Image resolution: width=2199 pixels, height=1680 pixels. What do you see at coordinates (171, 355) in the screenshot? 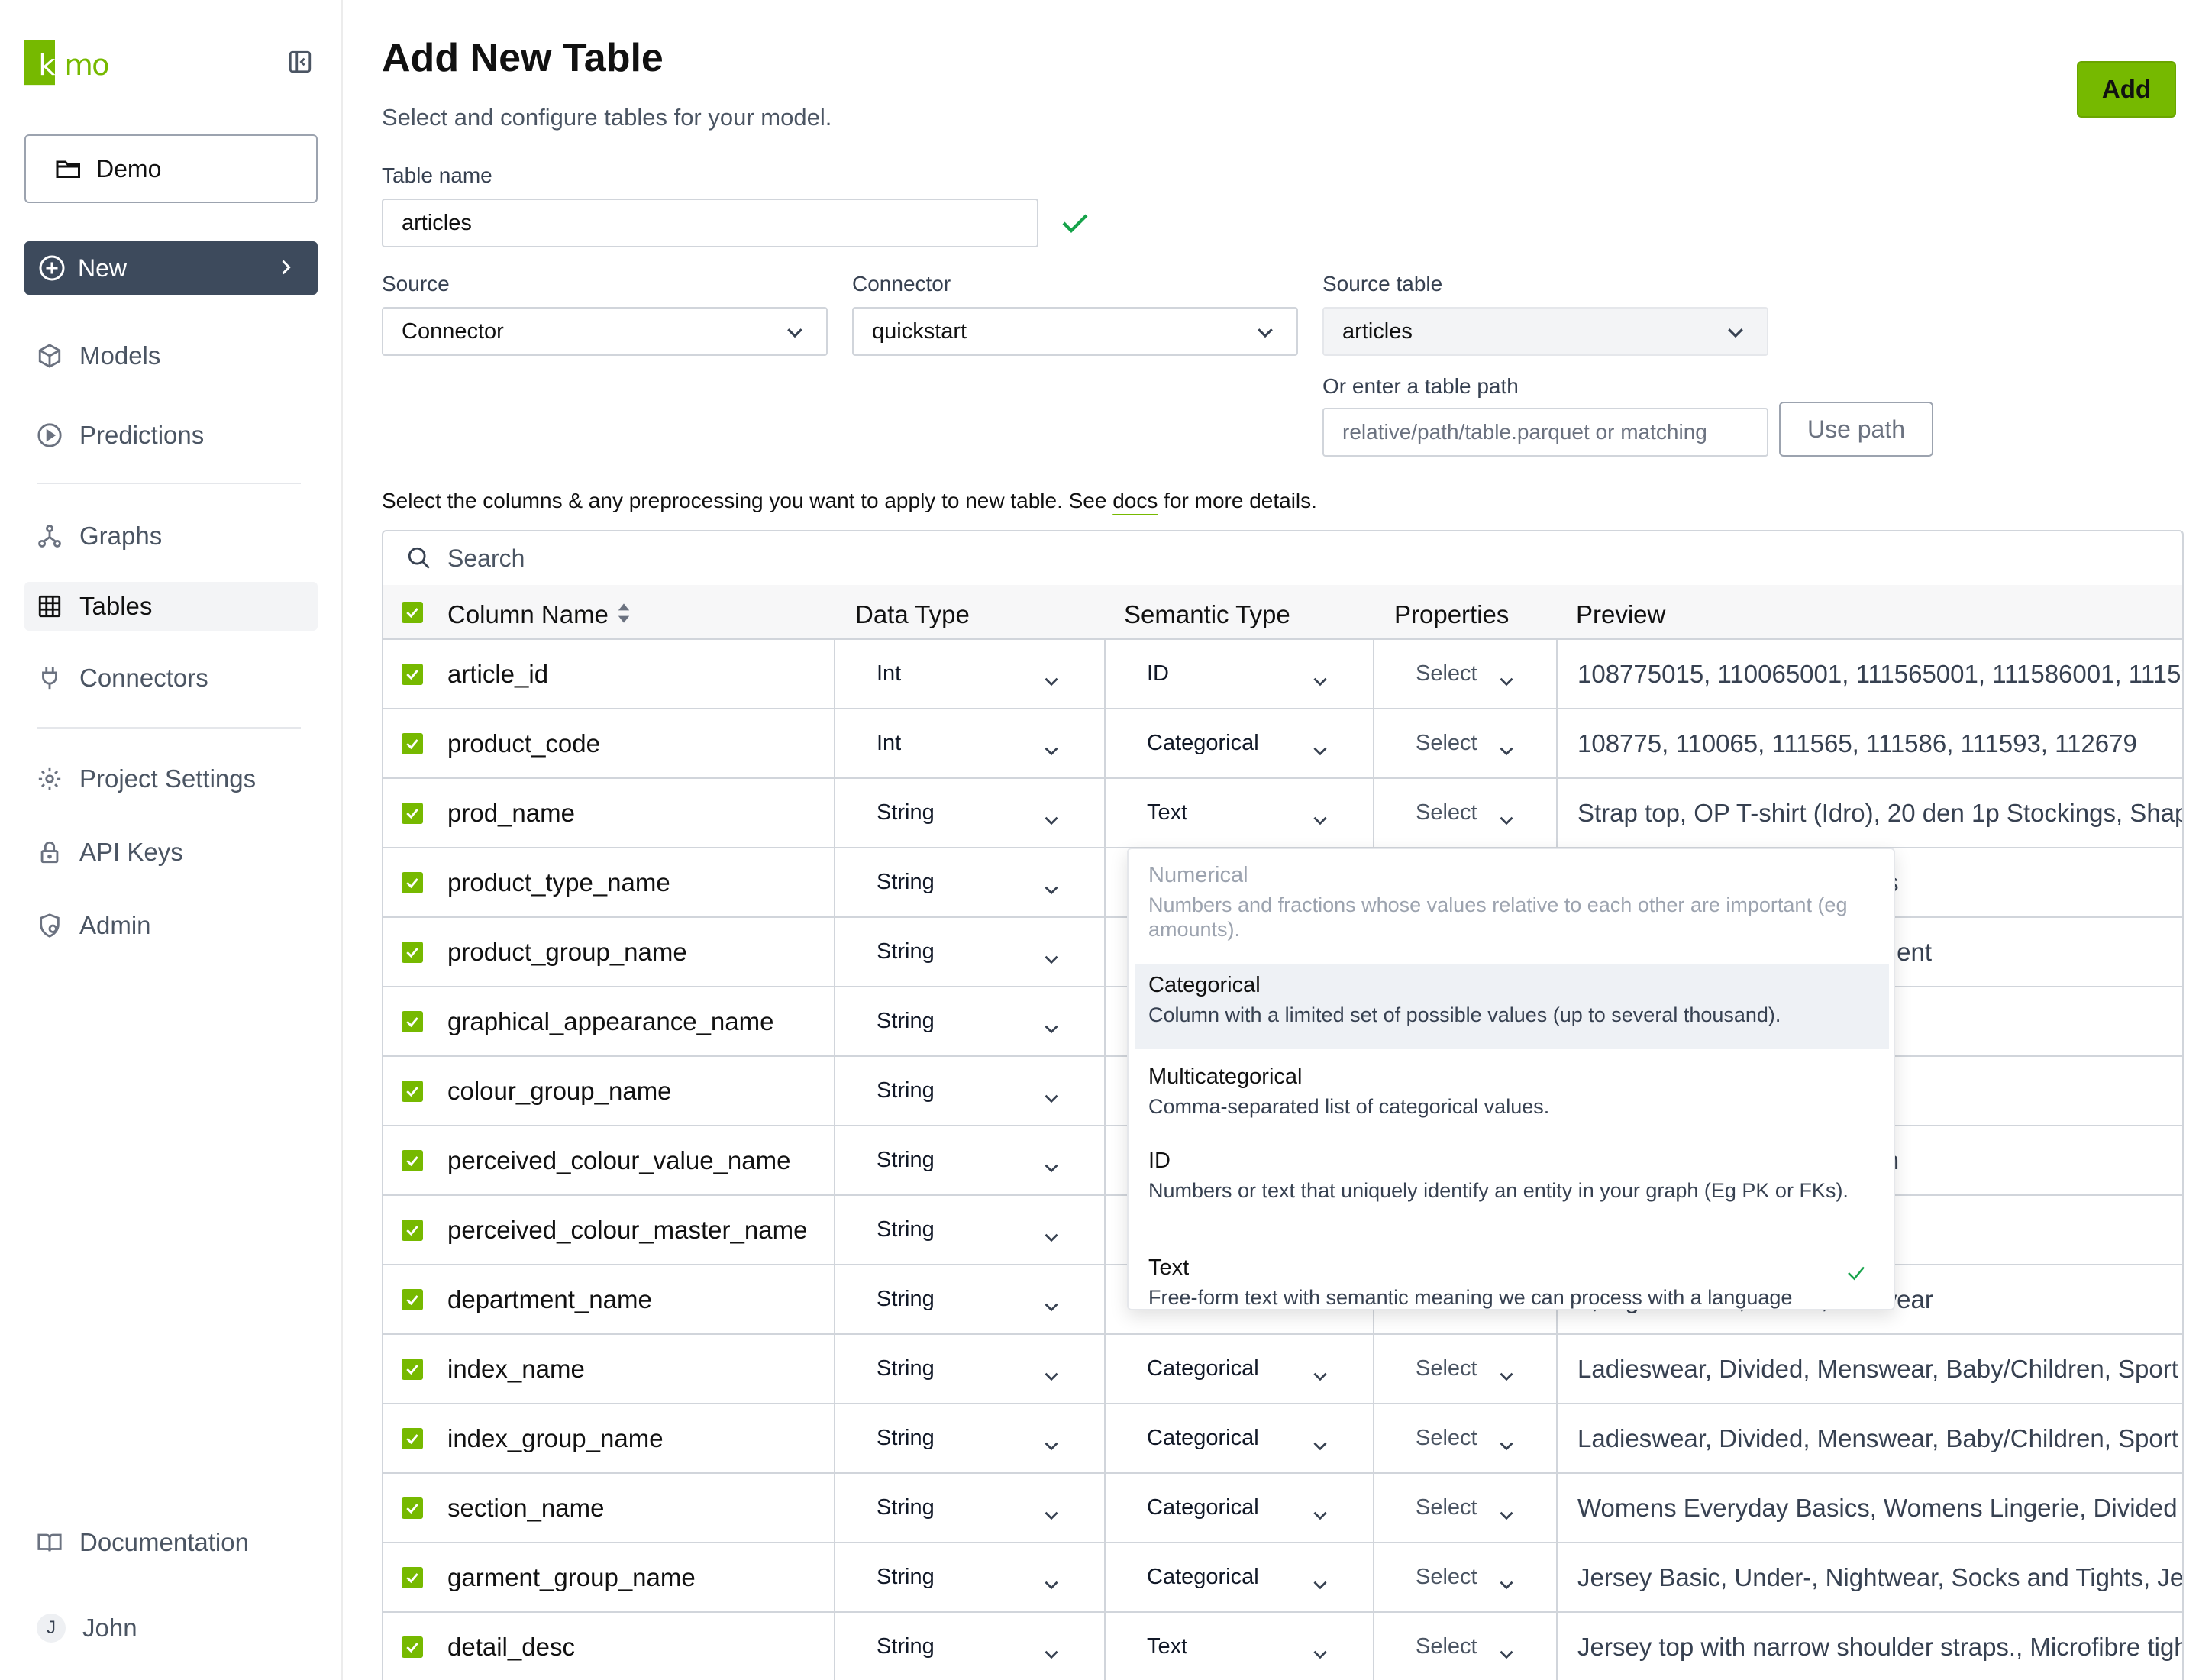
I see `sidebar-item-models: Models` at bounding box center [171, 355].